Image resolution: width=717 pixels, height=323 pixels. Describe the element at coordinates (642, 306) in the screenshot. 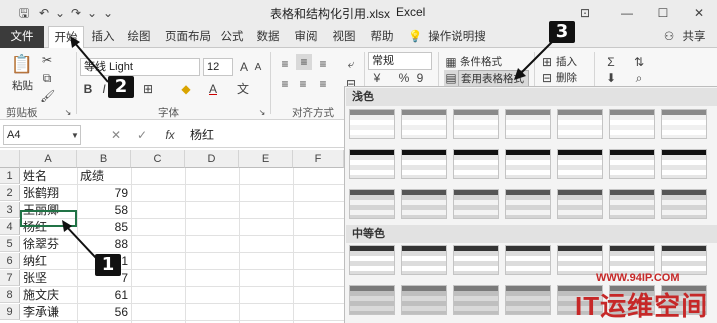

I see `watermark-brand: IT运维空间` at that location.